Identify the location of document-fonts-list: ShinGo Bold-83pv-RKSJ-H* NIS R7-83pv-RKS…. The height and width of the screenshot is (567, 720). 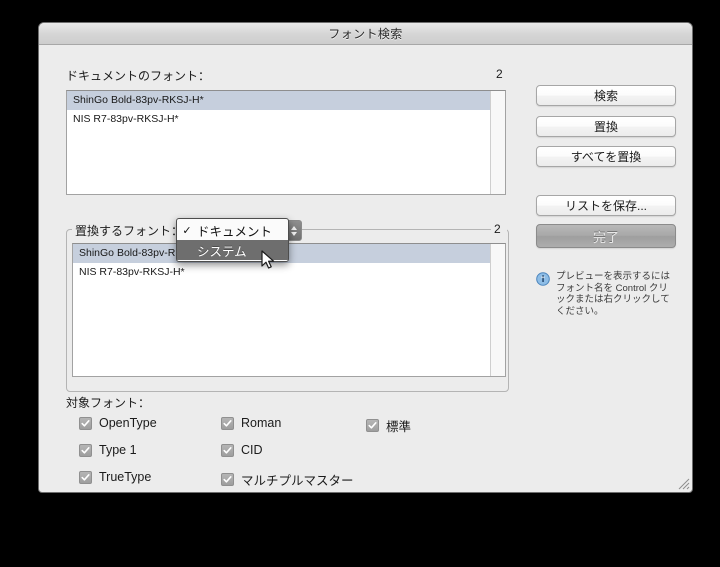
(286, 142).